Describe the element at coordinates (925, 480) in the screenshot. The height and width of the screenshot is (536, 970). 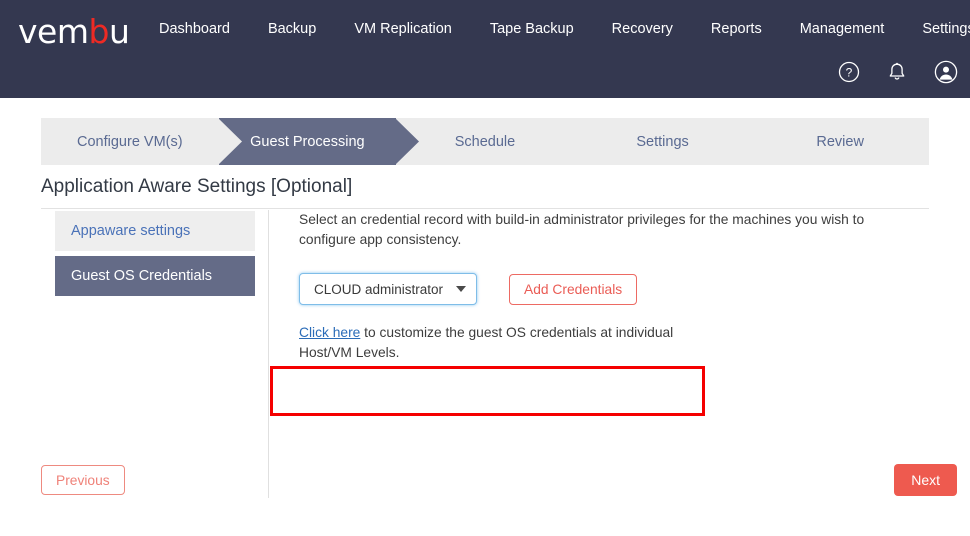
I see `next-button: Next` at that location.